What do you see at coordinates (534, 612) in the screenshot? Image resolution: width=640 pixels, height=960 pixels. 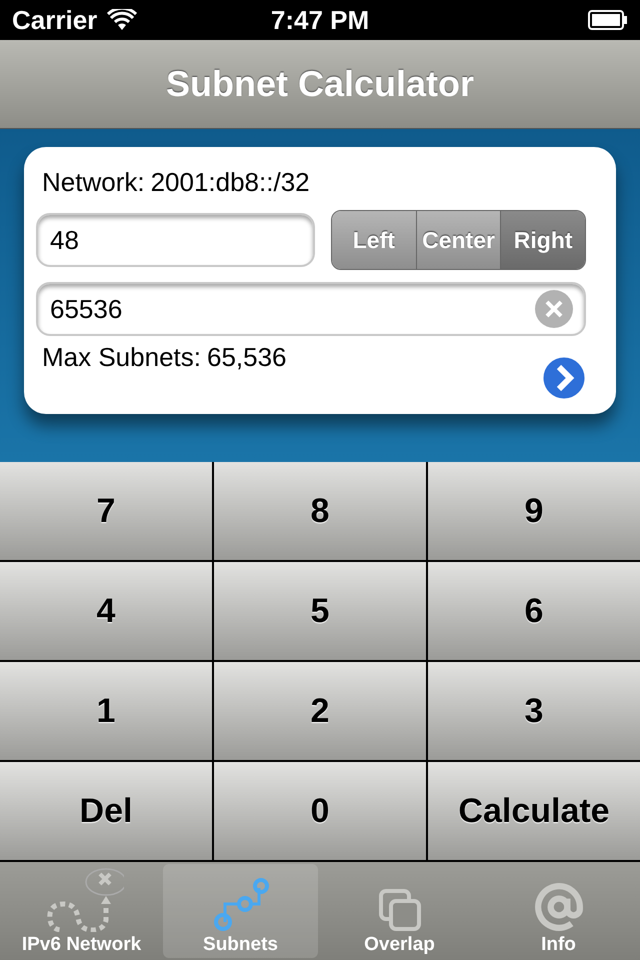 I see `keypad-key: 6` at bounding box center [534, 612].